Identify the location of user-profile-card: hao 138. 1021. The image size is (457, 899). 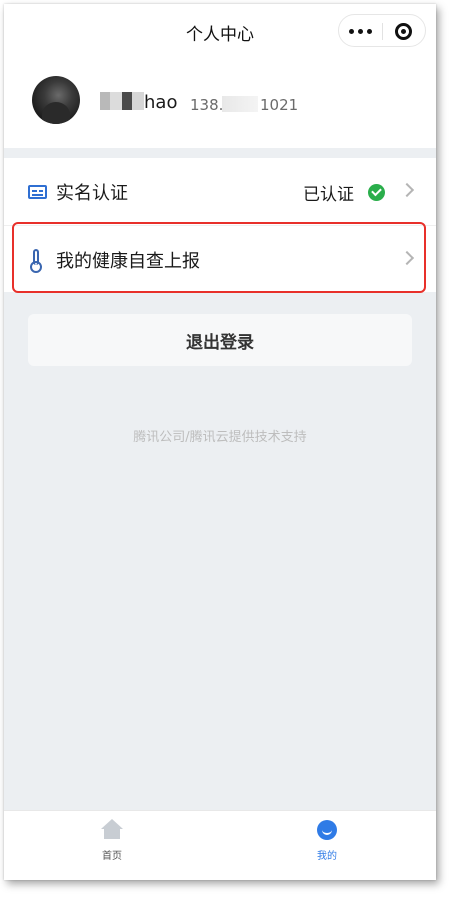
(220, 102).